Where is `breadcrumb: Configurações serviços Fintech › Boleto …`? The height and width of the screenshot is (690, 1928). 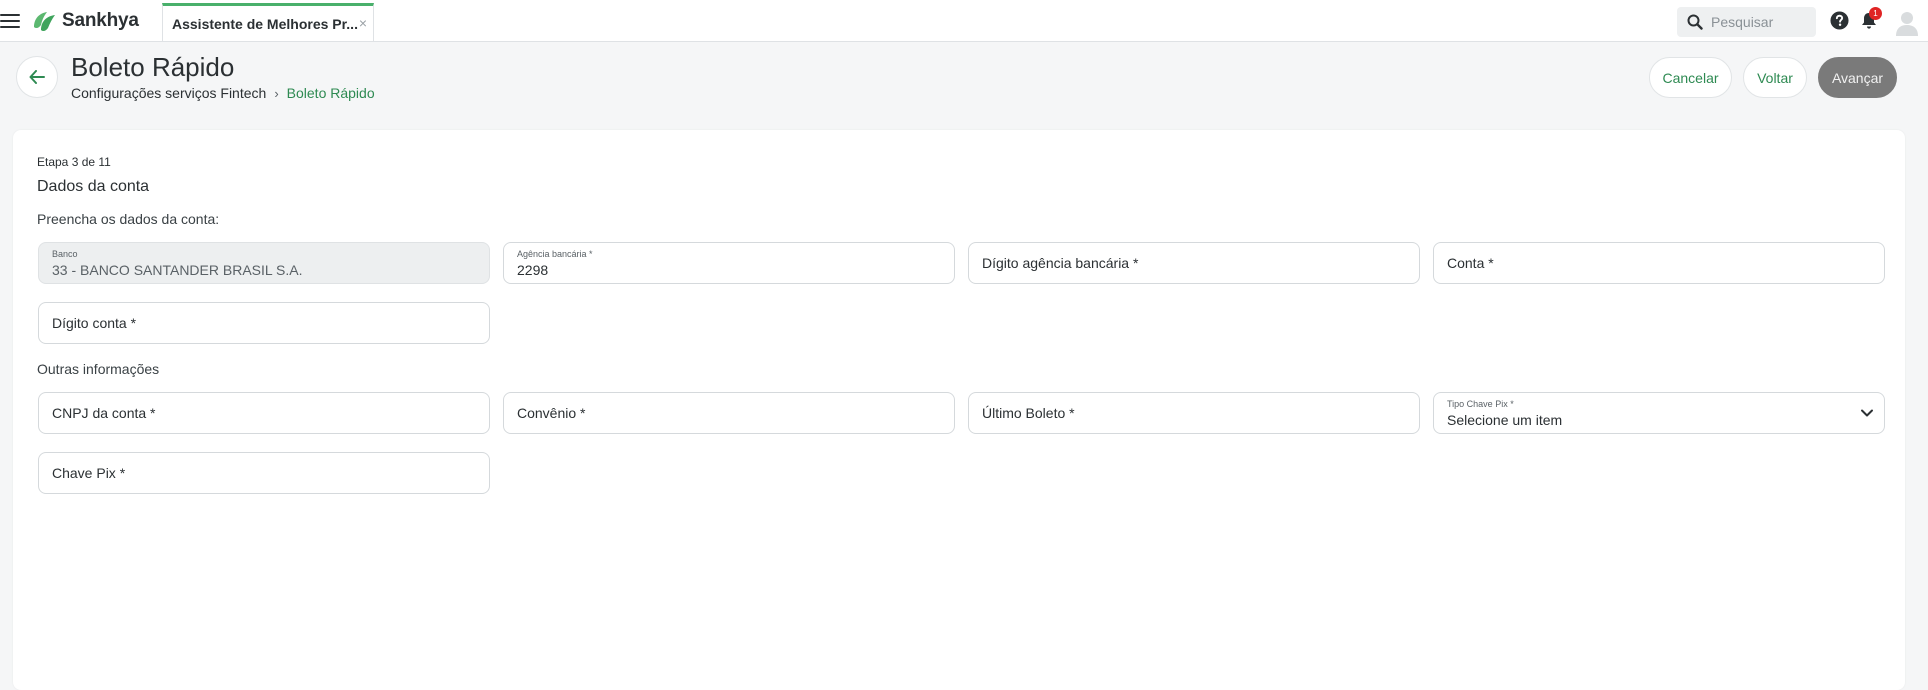
breadcrumb: Configurações serviços Fintech › Boleto … is located at coordinates (223, 93).